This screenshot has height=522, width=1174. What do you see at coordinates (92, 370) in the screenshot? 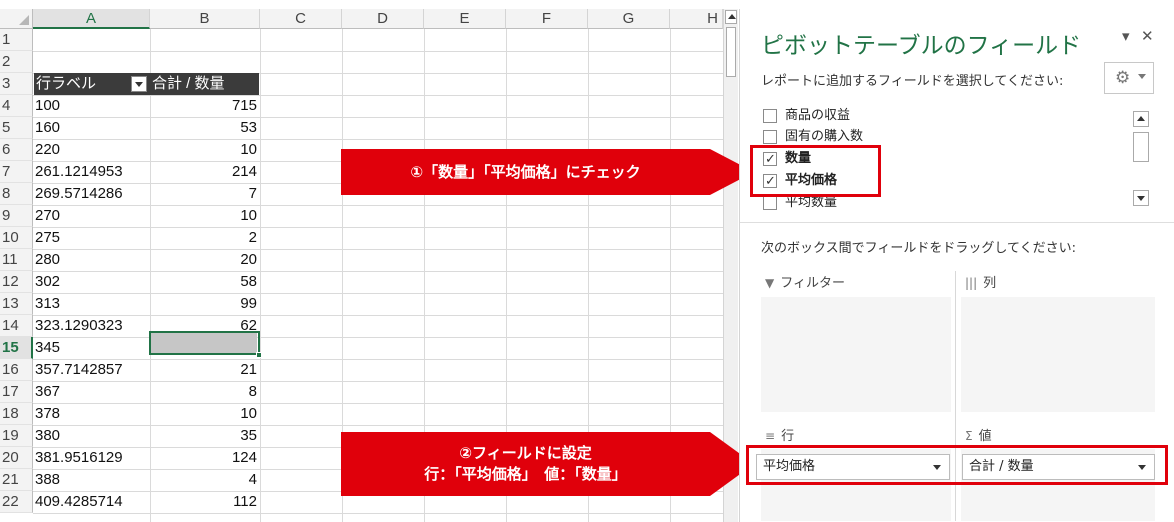
I see `cell-a: 357.7142857` at bounding box center [92, 370].